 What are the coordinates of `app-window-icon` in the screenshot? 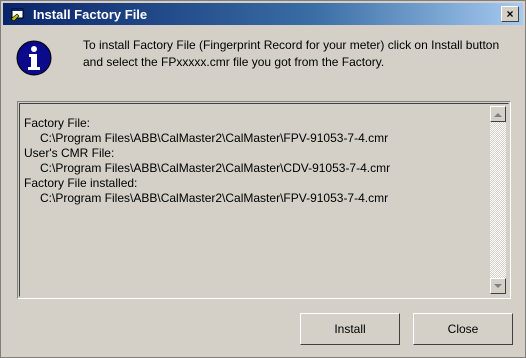 It's located at (18, 14).